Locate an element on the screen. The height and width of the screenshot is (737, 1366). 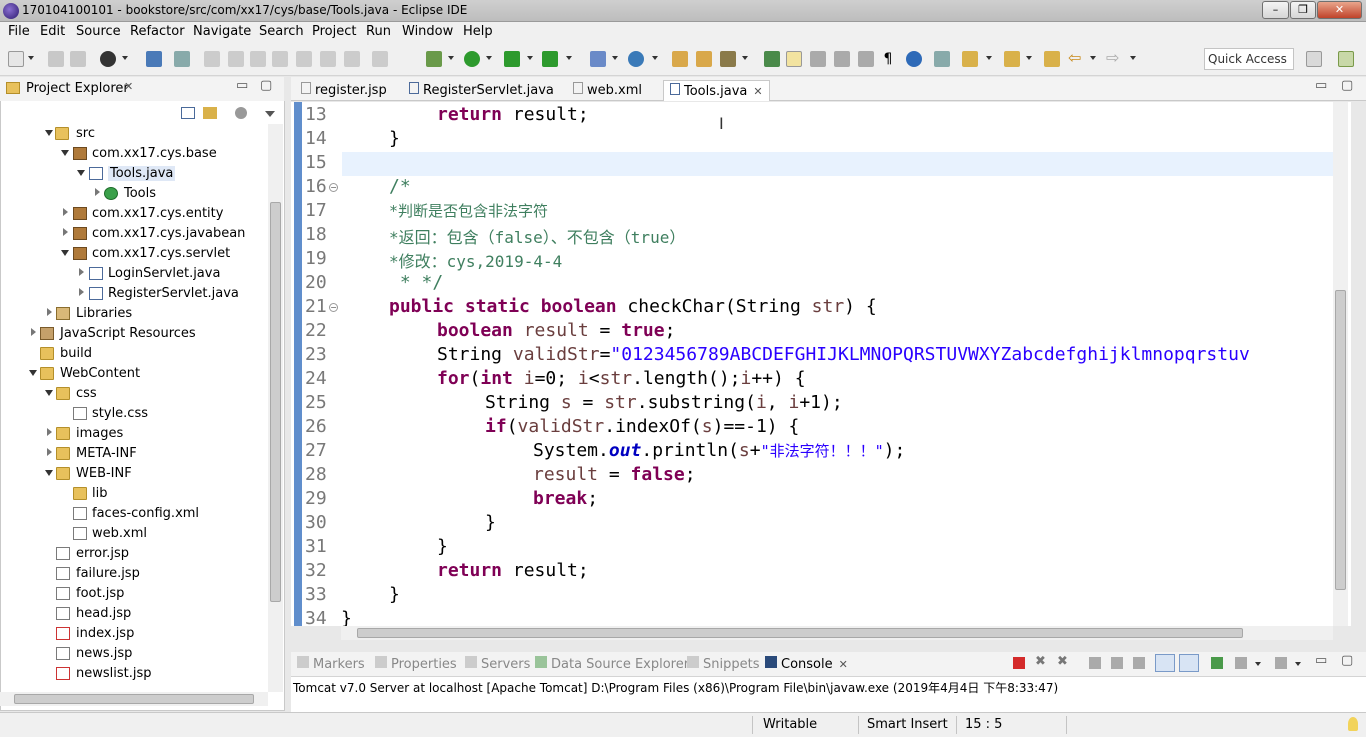
new-class-dropdown-icon is located at coordinates (655, 58).